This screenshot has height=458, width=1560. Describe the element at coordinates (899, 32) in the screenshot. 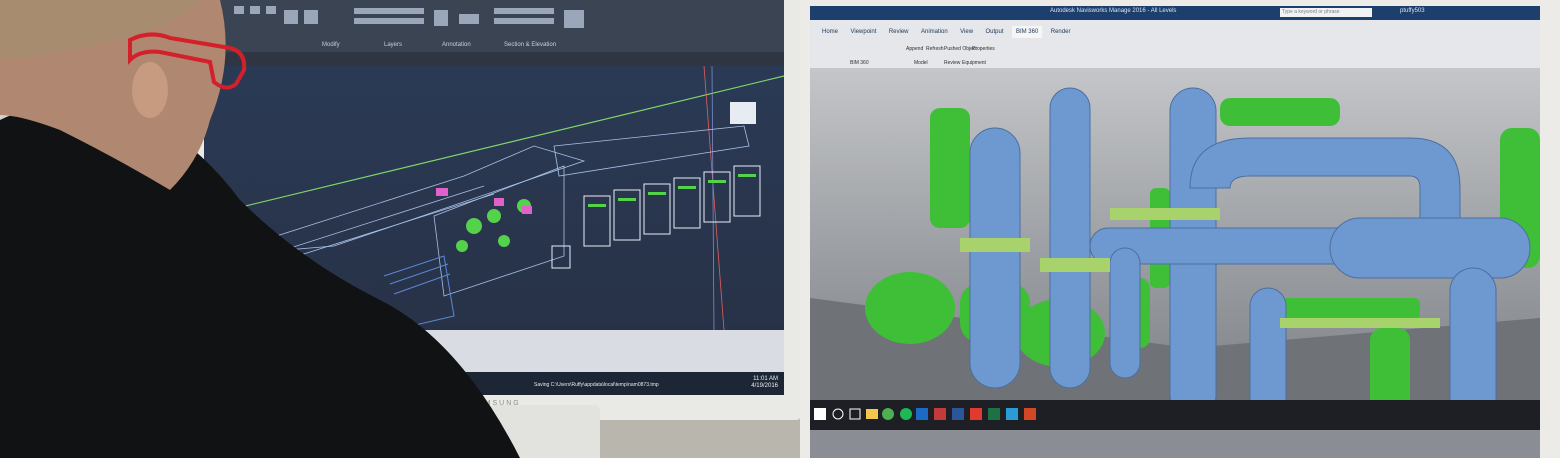

I see `tab-review: Review` at that location.